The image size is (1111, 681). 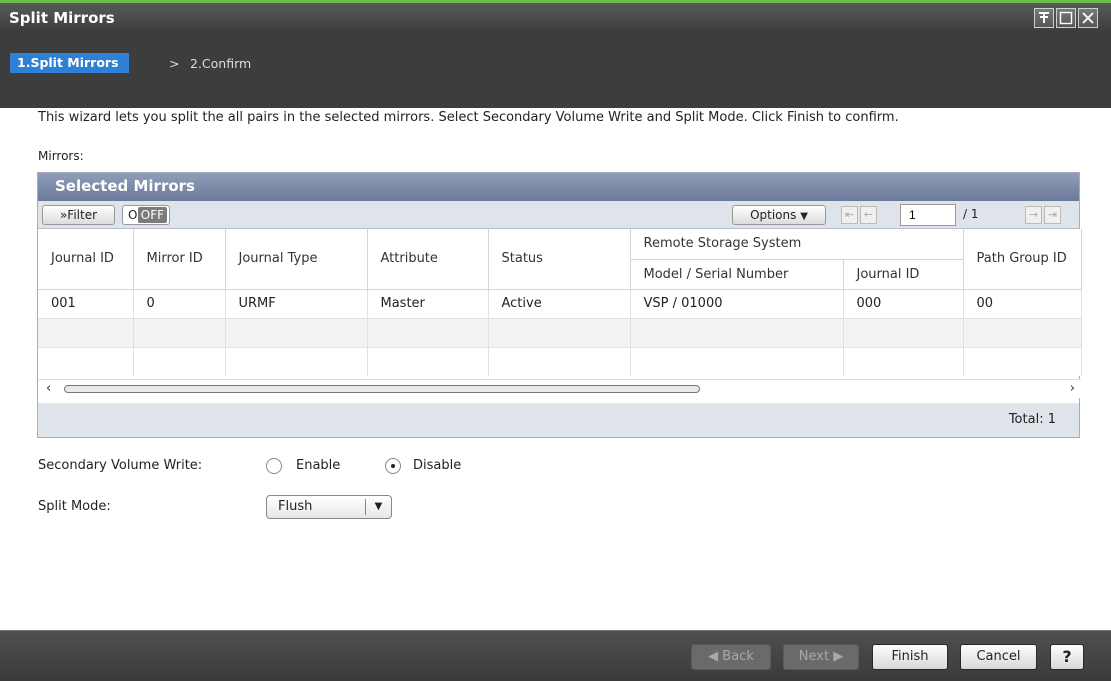 I want to click on window-title: Split Mirrors, so click(x=62, y=18).